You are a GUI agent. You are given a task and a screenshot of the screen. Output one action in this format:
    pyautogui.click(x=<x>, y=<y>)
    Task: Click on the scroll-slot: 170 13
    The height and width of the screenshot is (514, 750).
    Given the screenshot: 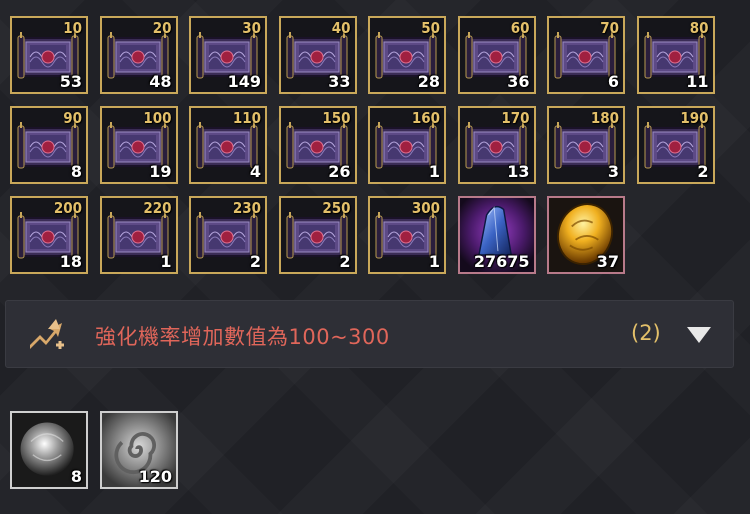 What is the action you would take?
    pyautogui.click(x=496, y=145)
    